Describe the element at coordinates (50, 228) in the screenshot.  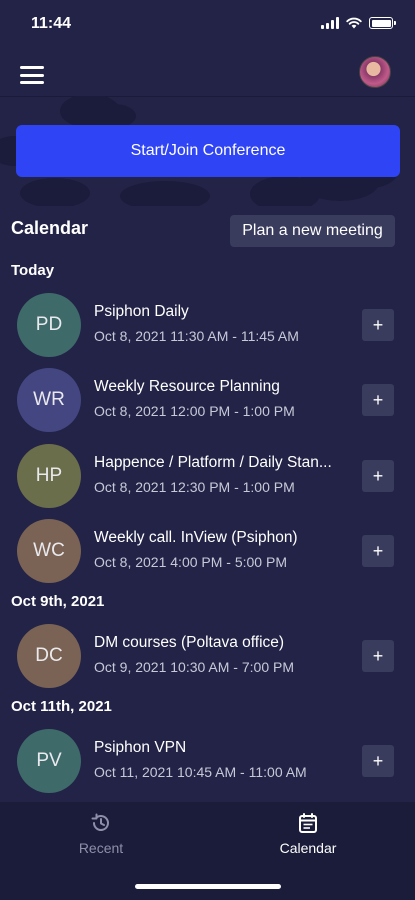
I see `calendar-heading: Calendar` at that location.